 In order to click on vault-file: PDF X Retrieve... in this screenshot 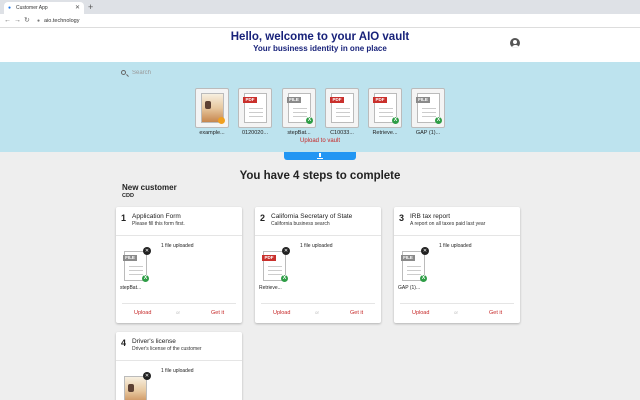, I will do `click(385, 112)`.